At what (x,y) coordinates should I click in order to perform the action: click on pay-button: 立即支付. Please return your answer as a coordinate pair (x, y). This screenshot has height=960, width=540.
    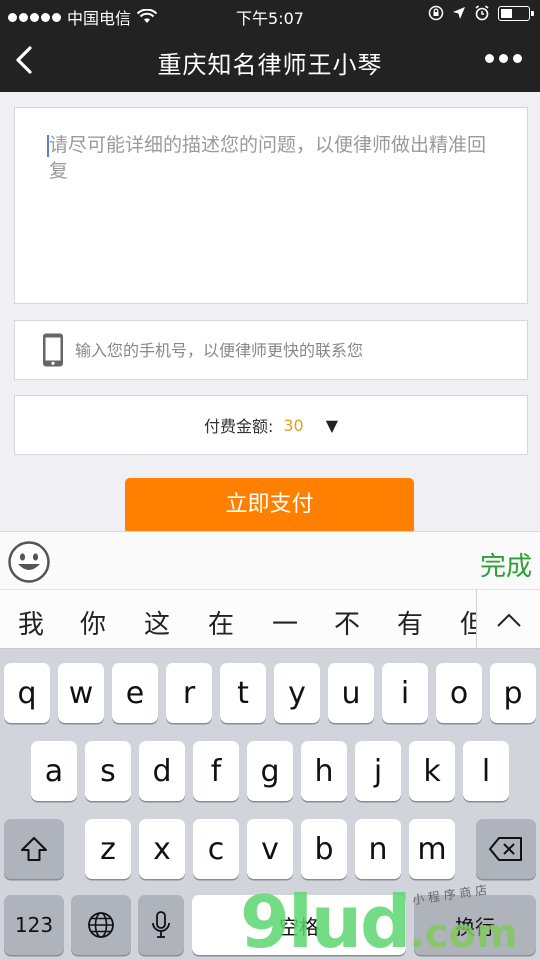
    Looking at the image, I should click on (269, 506).